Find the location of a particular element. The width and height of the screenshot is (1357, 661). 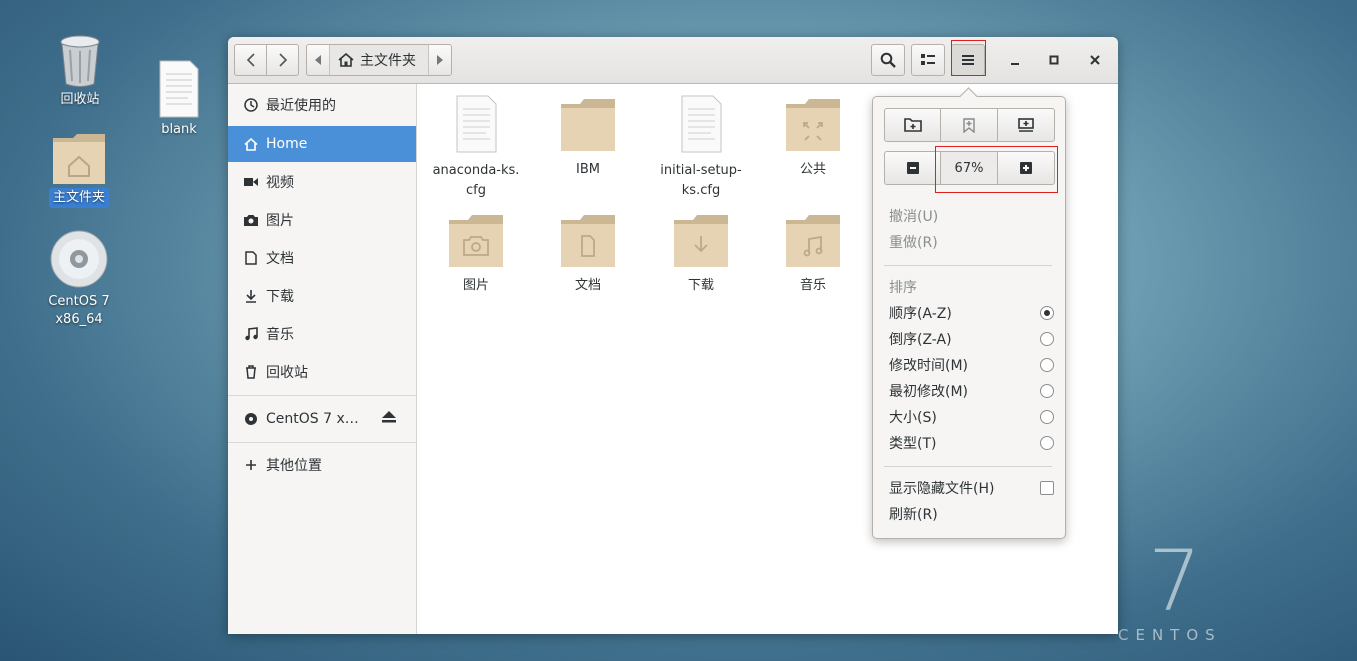

sidebar-item-home: Home is located at coordinates (322, 144).